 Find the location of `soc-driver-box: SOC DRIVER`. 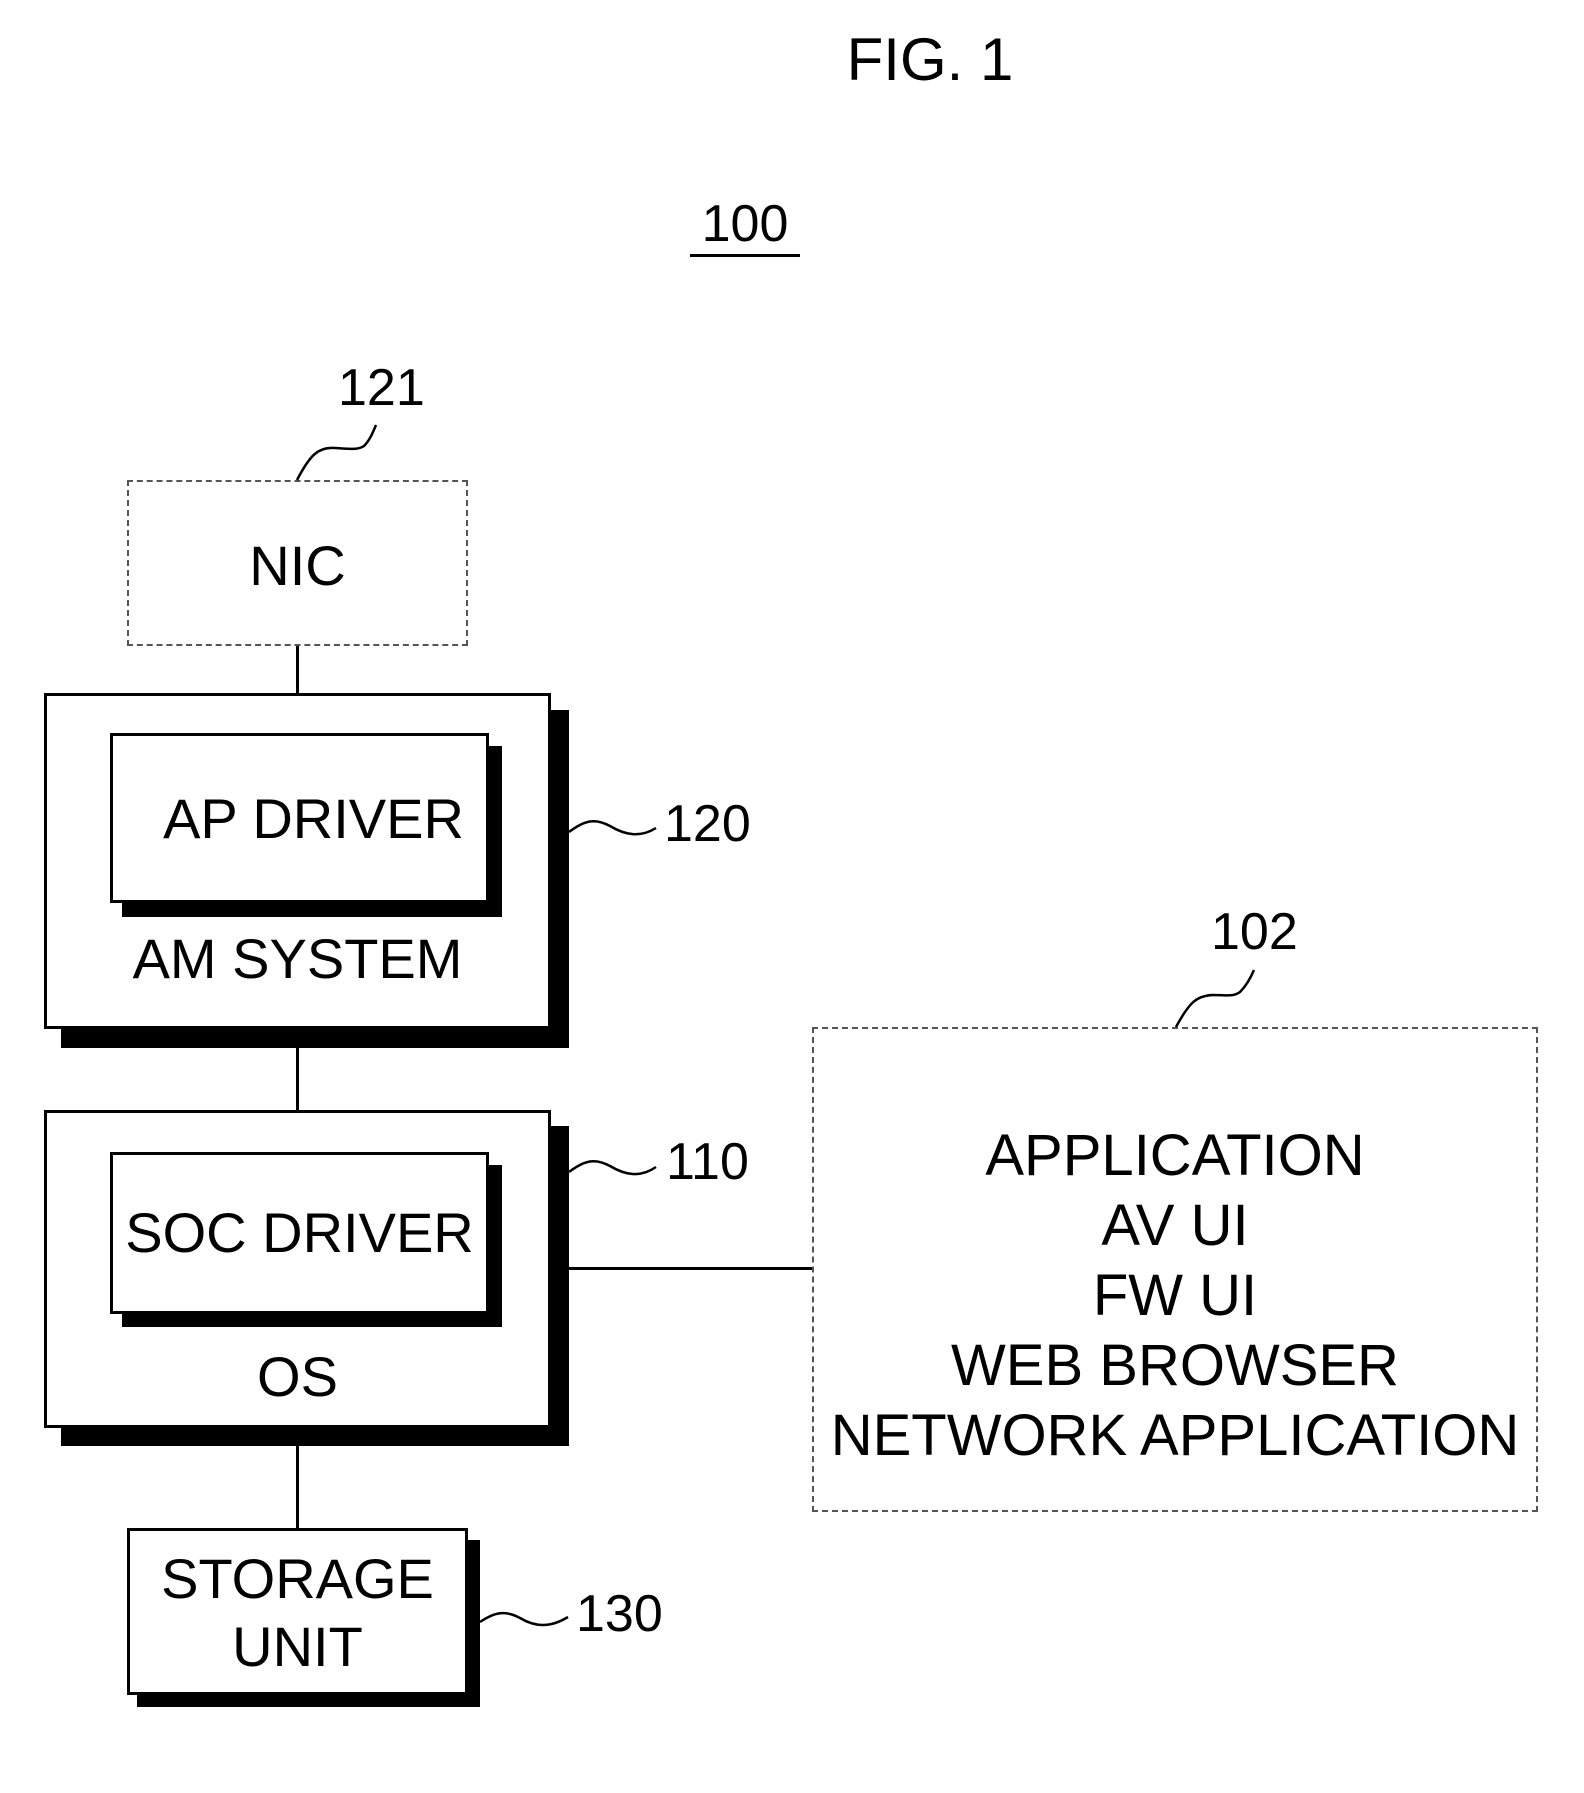

soc-driver-box: SOC DRIVER is located at coordinates (299, 1233).